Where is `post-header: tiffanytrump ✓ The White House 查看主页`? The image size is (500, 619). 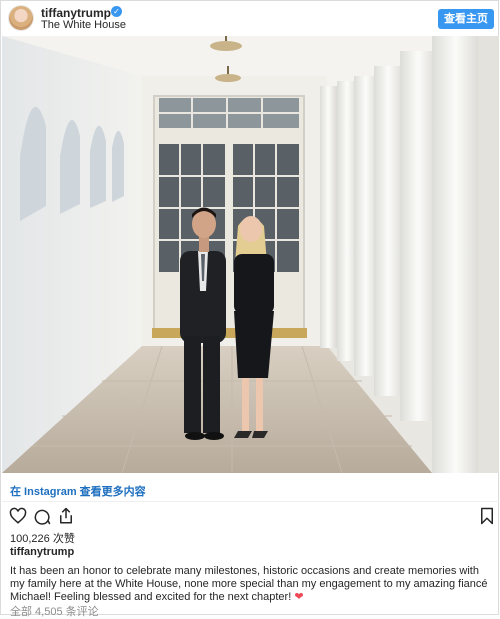 post-header: tiffanytrump ✓ The White House 查看主页 is located at coordinates (249, 18).